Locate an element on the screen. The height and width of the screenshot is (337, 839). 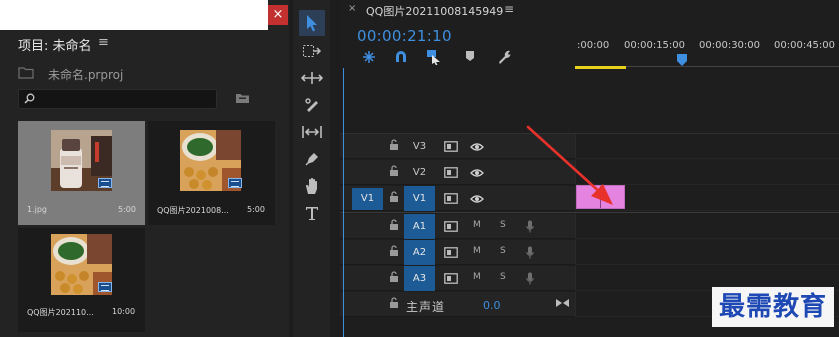
hand-icon is located at coordinates (312, 186).